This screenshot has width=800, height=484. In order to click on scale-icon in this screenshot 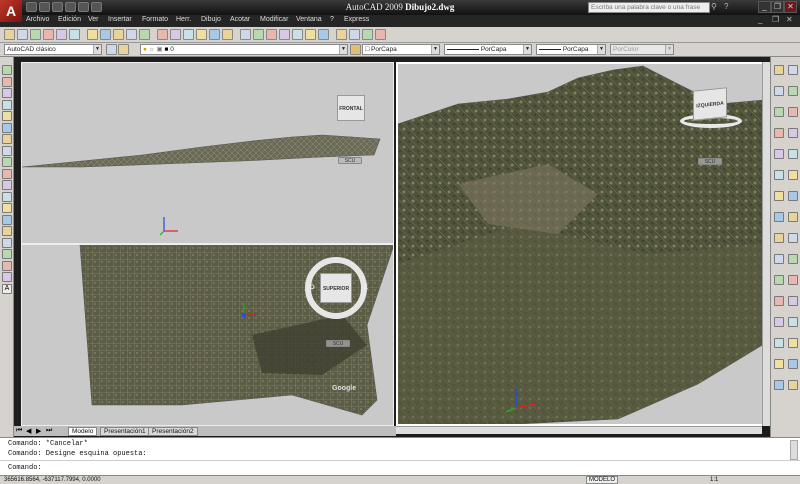, I will do `click(779, 217)`.